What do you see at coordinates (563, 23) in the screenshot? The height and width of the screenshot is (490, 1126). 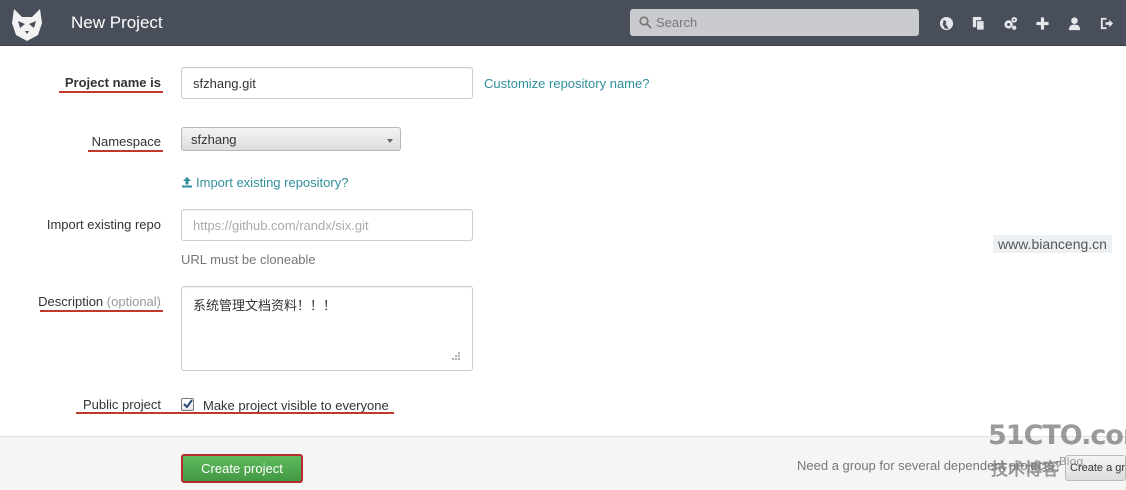 I see `top-navbar: New Project` at bounding box center [563, 23].